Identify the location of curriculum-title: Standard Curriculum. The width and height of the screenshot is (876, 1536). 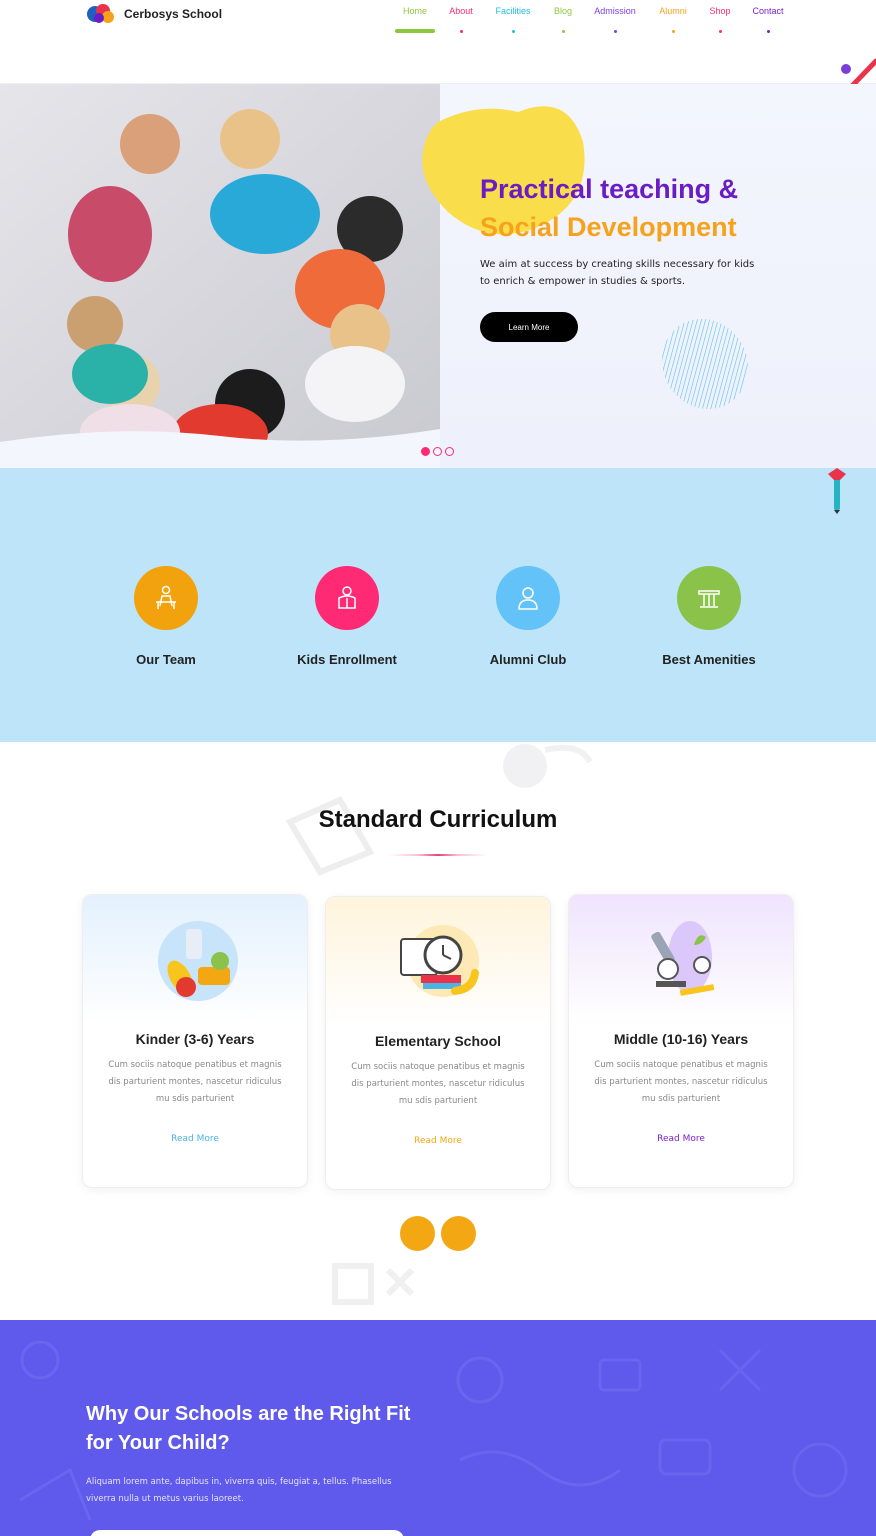
(438, 819).